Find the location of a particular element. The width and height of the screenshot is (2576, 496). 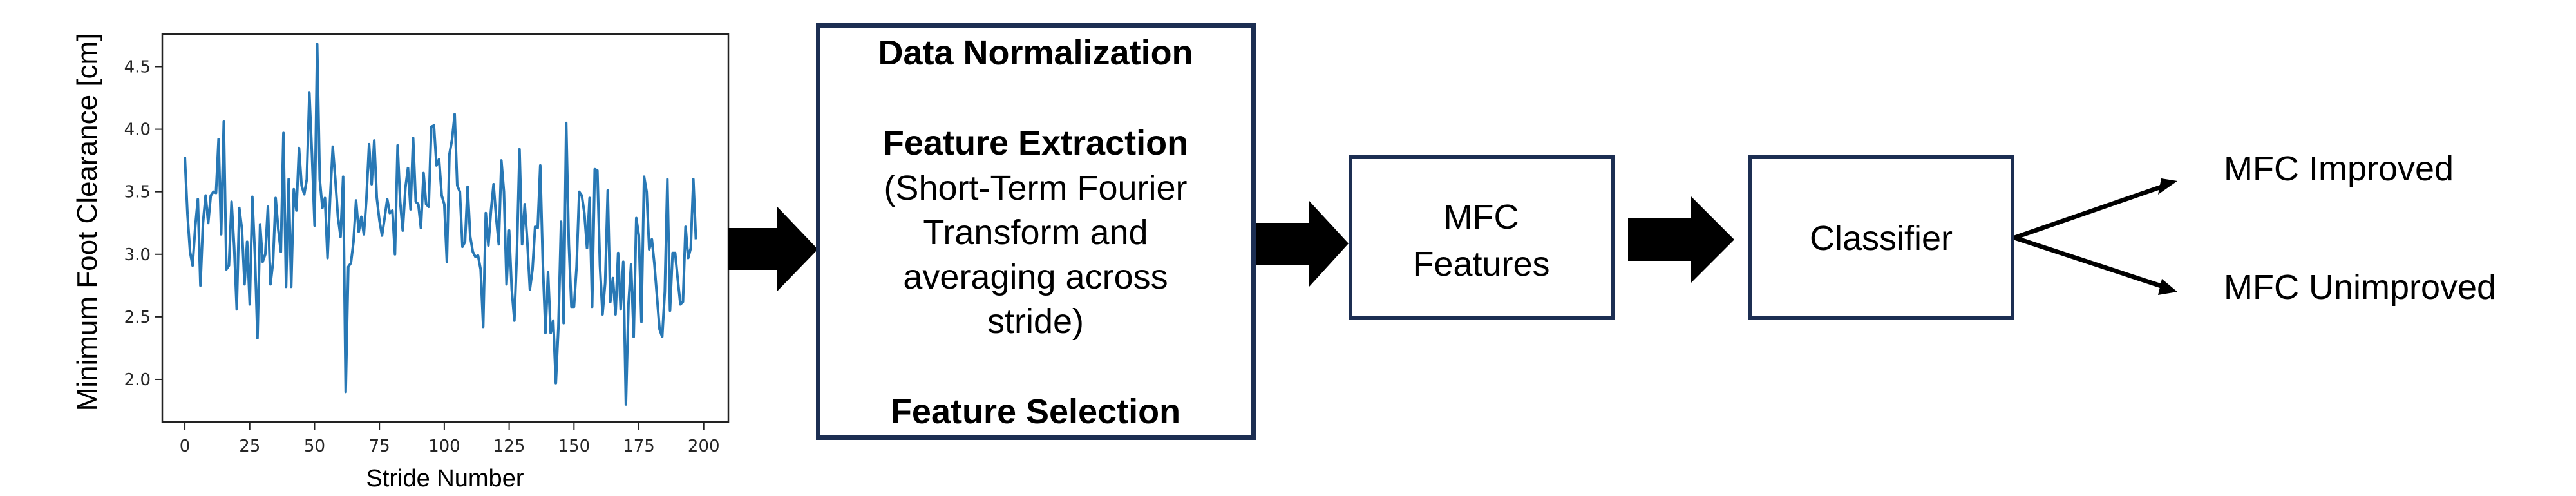

x-tick-label: 50 is located at coordinates (314, 446).